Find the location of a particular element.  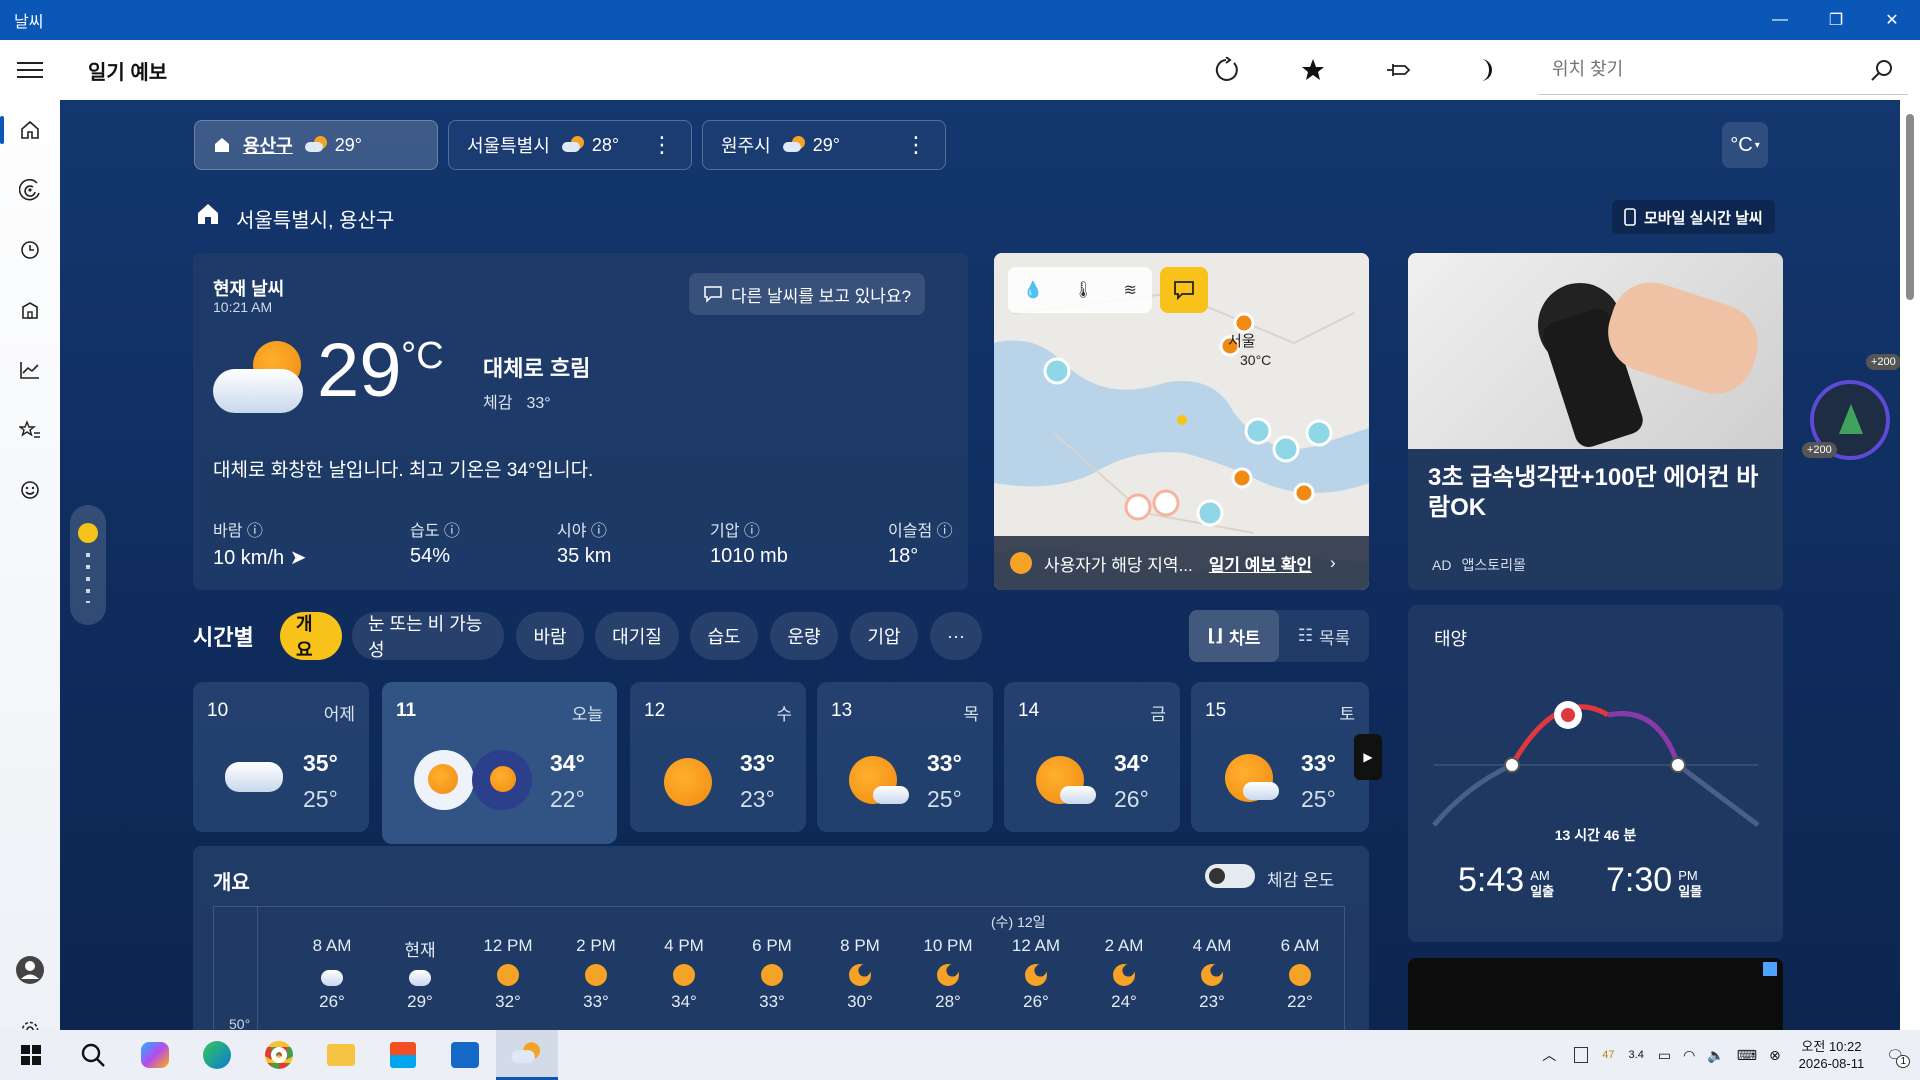

moon-icon is located at coordinates (1036, 975).